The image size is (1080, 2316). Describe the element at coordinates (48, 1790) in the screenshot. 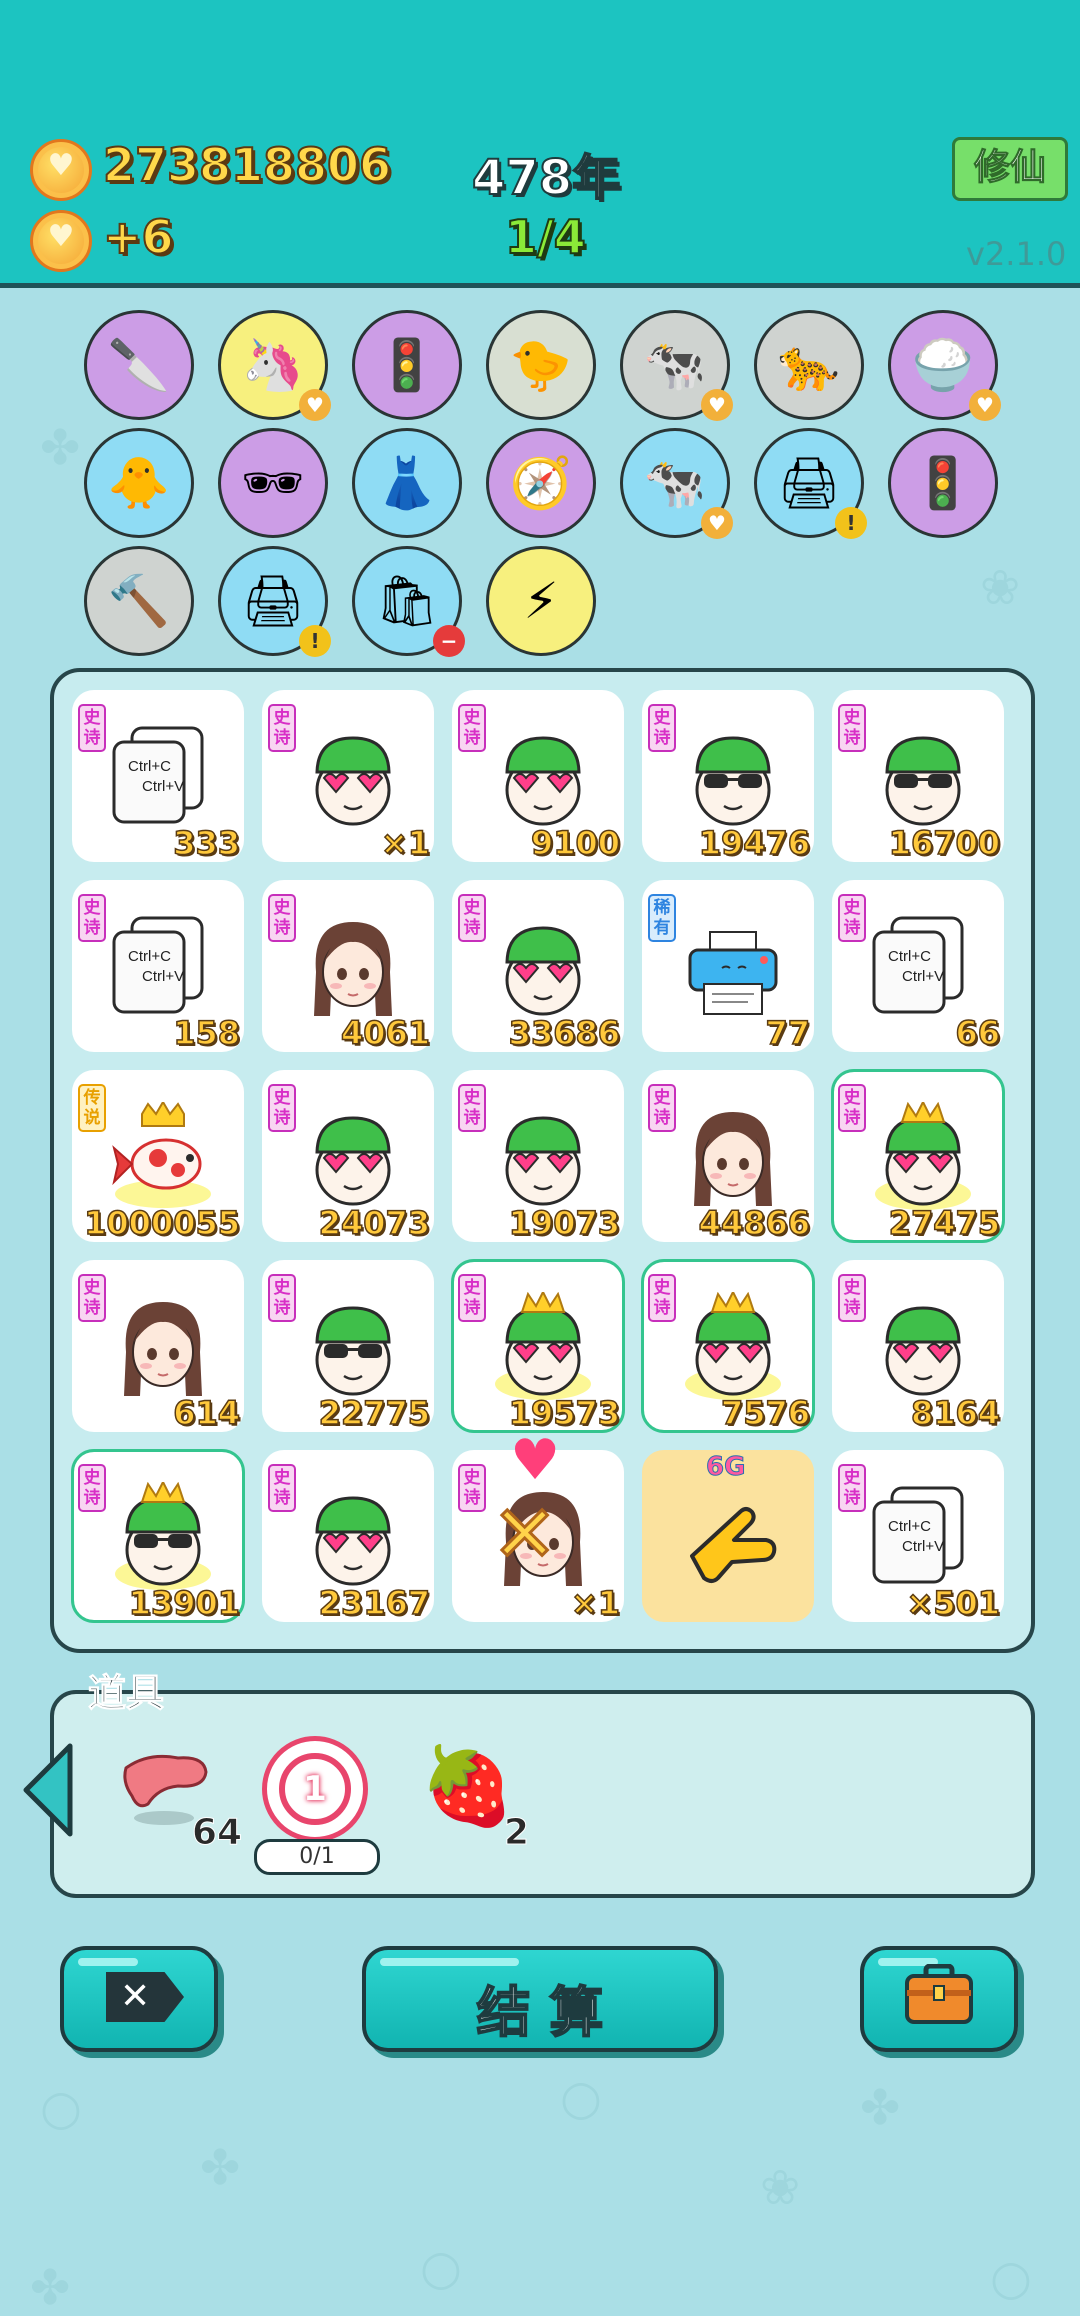

I see `scroll-left-arrow` at that location.